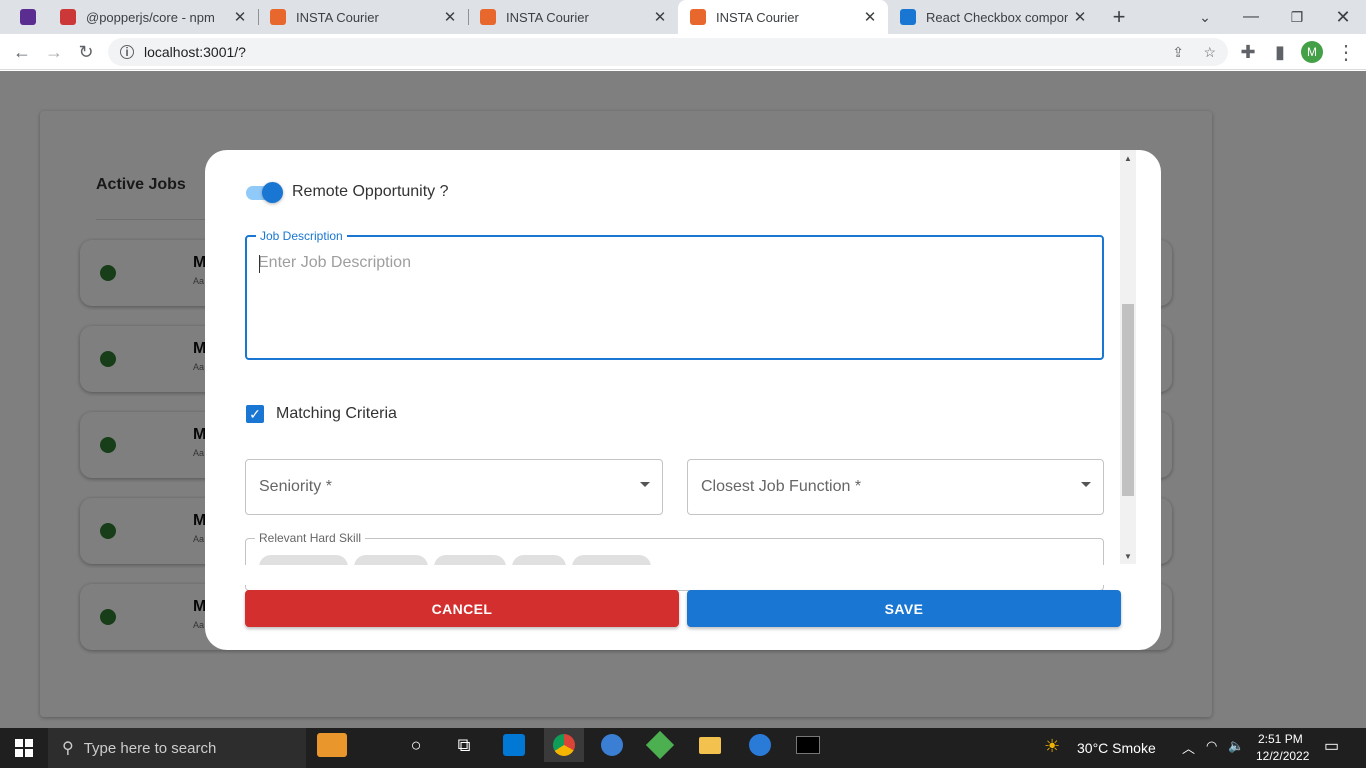 The width and height of the screenshot is (1366, 768). I want to click on weather-icon: ☀, so click(1052, 746).